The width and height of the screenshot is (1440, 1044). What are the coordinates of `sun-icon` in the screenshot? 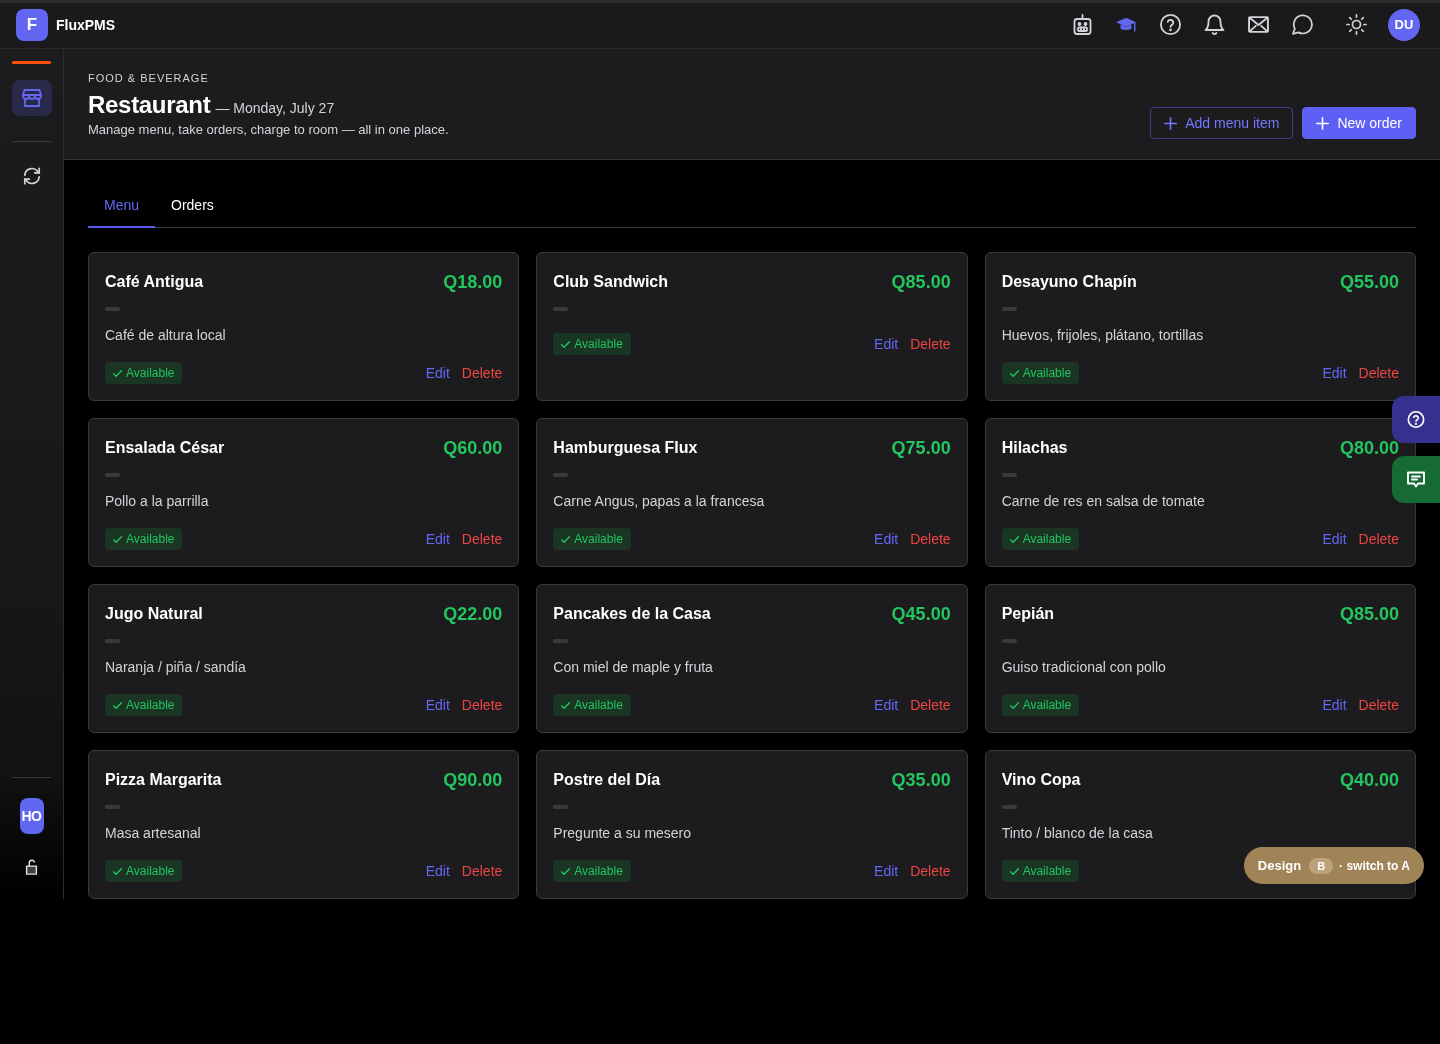 It's located at (1356, 24).